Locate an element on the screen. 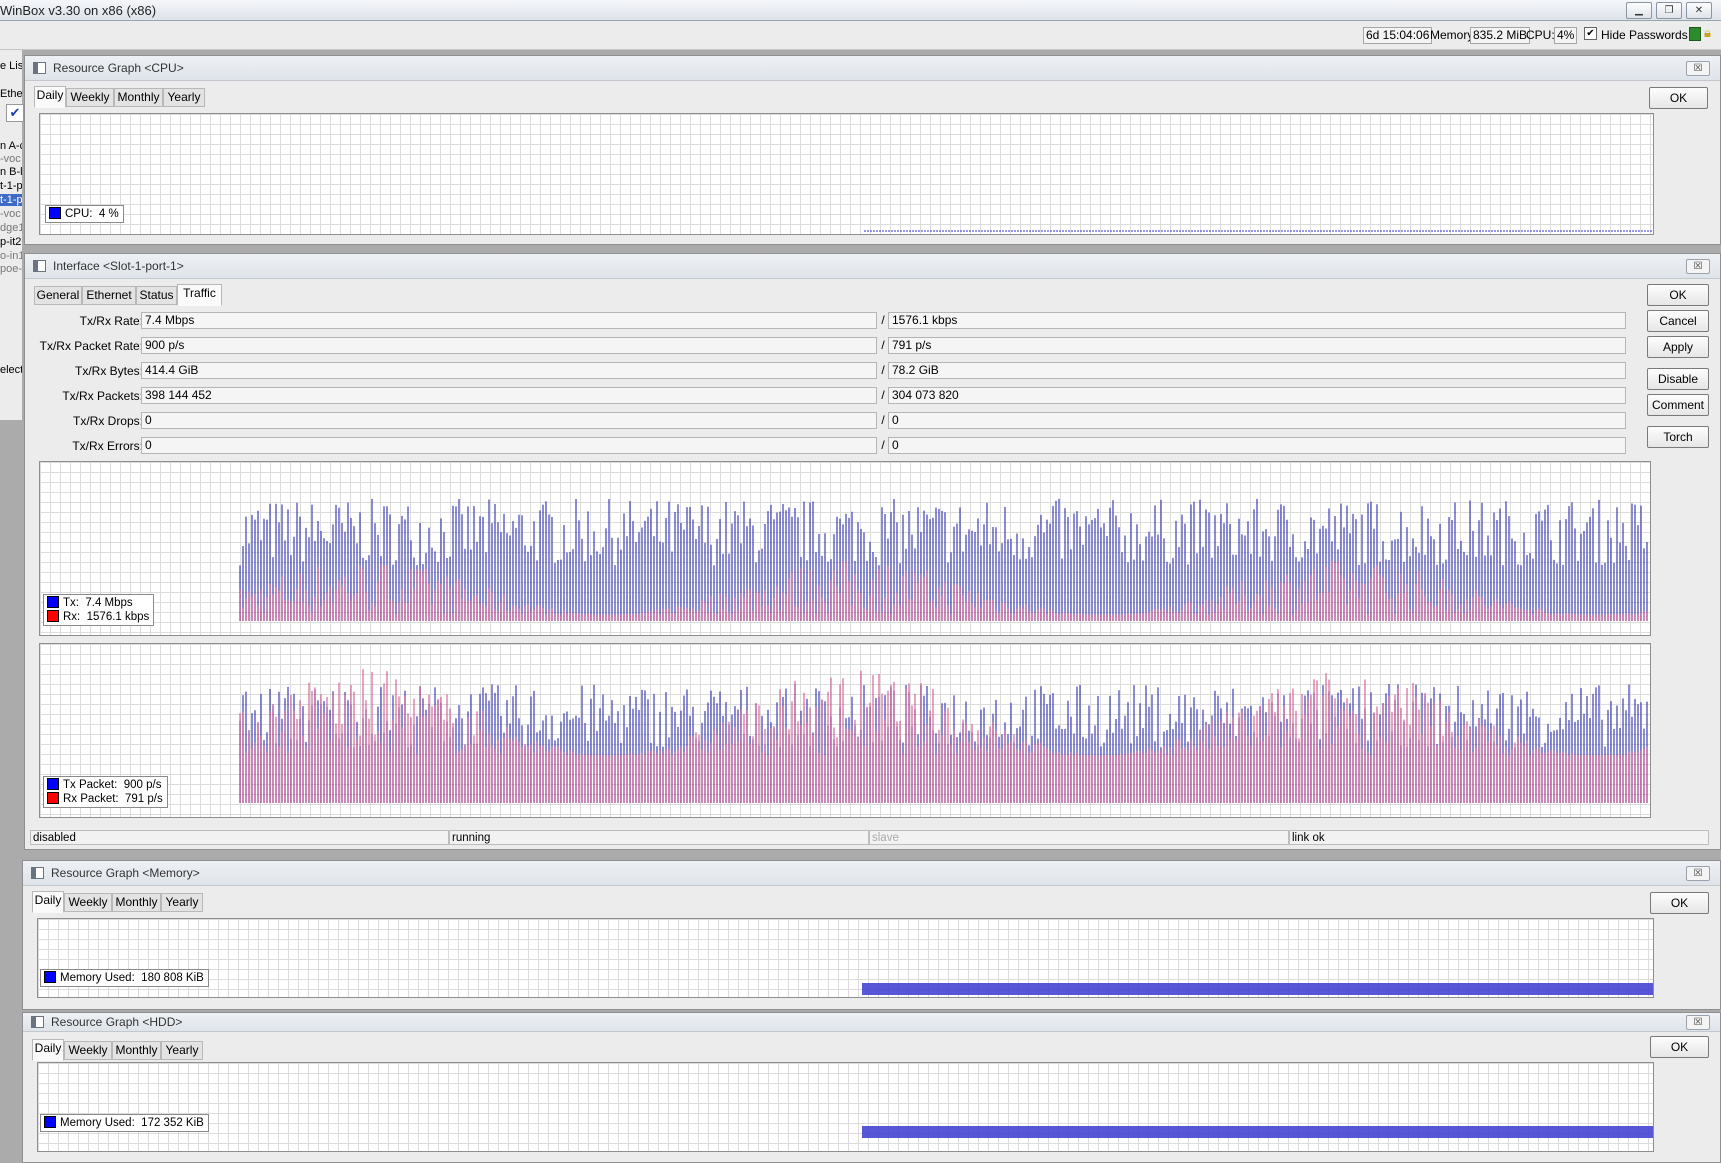 Image resolution: width=1721 pixels, height=1163 pixels. cpu-value: 4% is located at coordinates (1566, 35).